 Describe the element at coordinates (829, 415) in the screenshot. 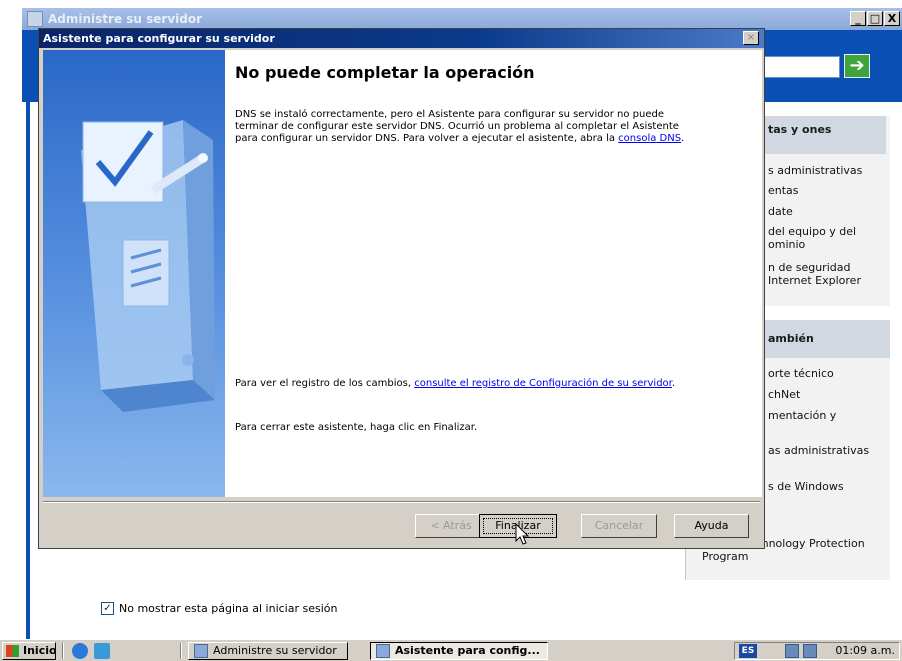

I see `panel-link: mentación y` at that location.